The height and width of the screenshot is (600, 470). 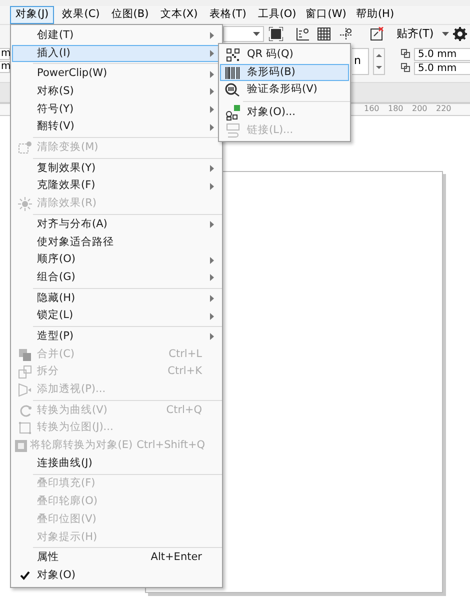 What do you see at coordinates (116, 575) in the screenshot?
I see `menu-item: 对象(O)` at bounding box center [116, 575].